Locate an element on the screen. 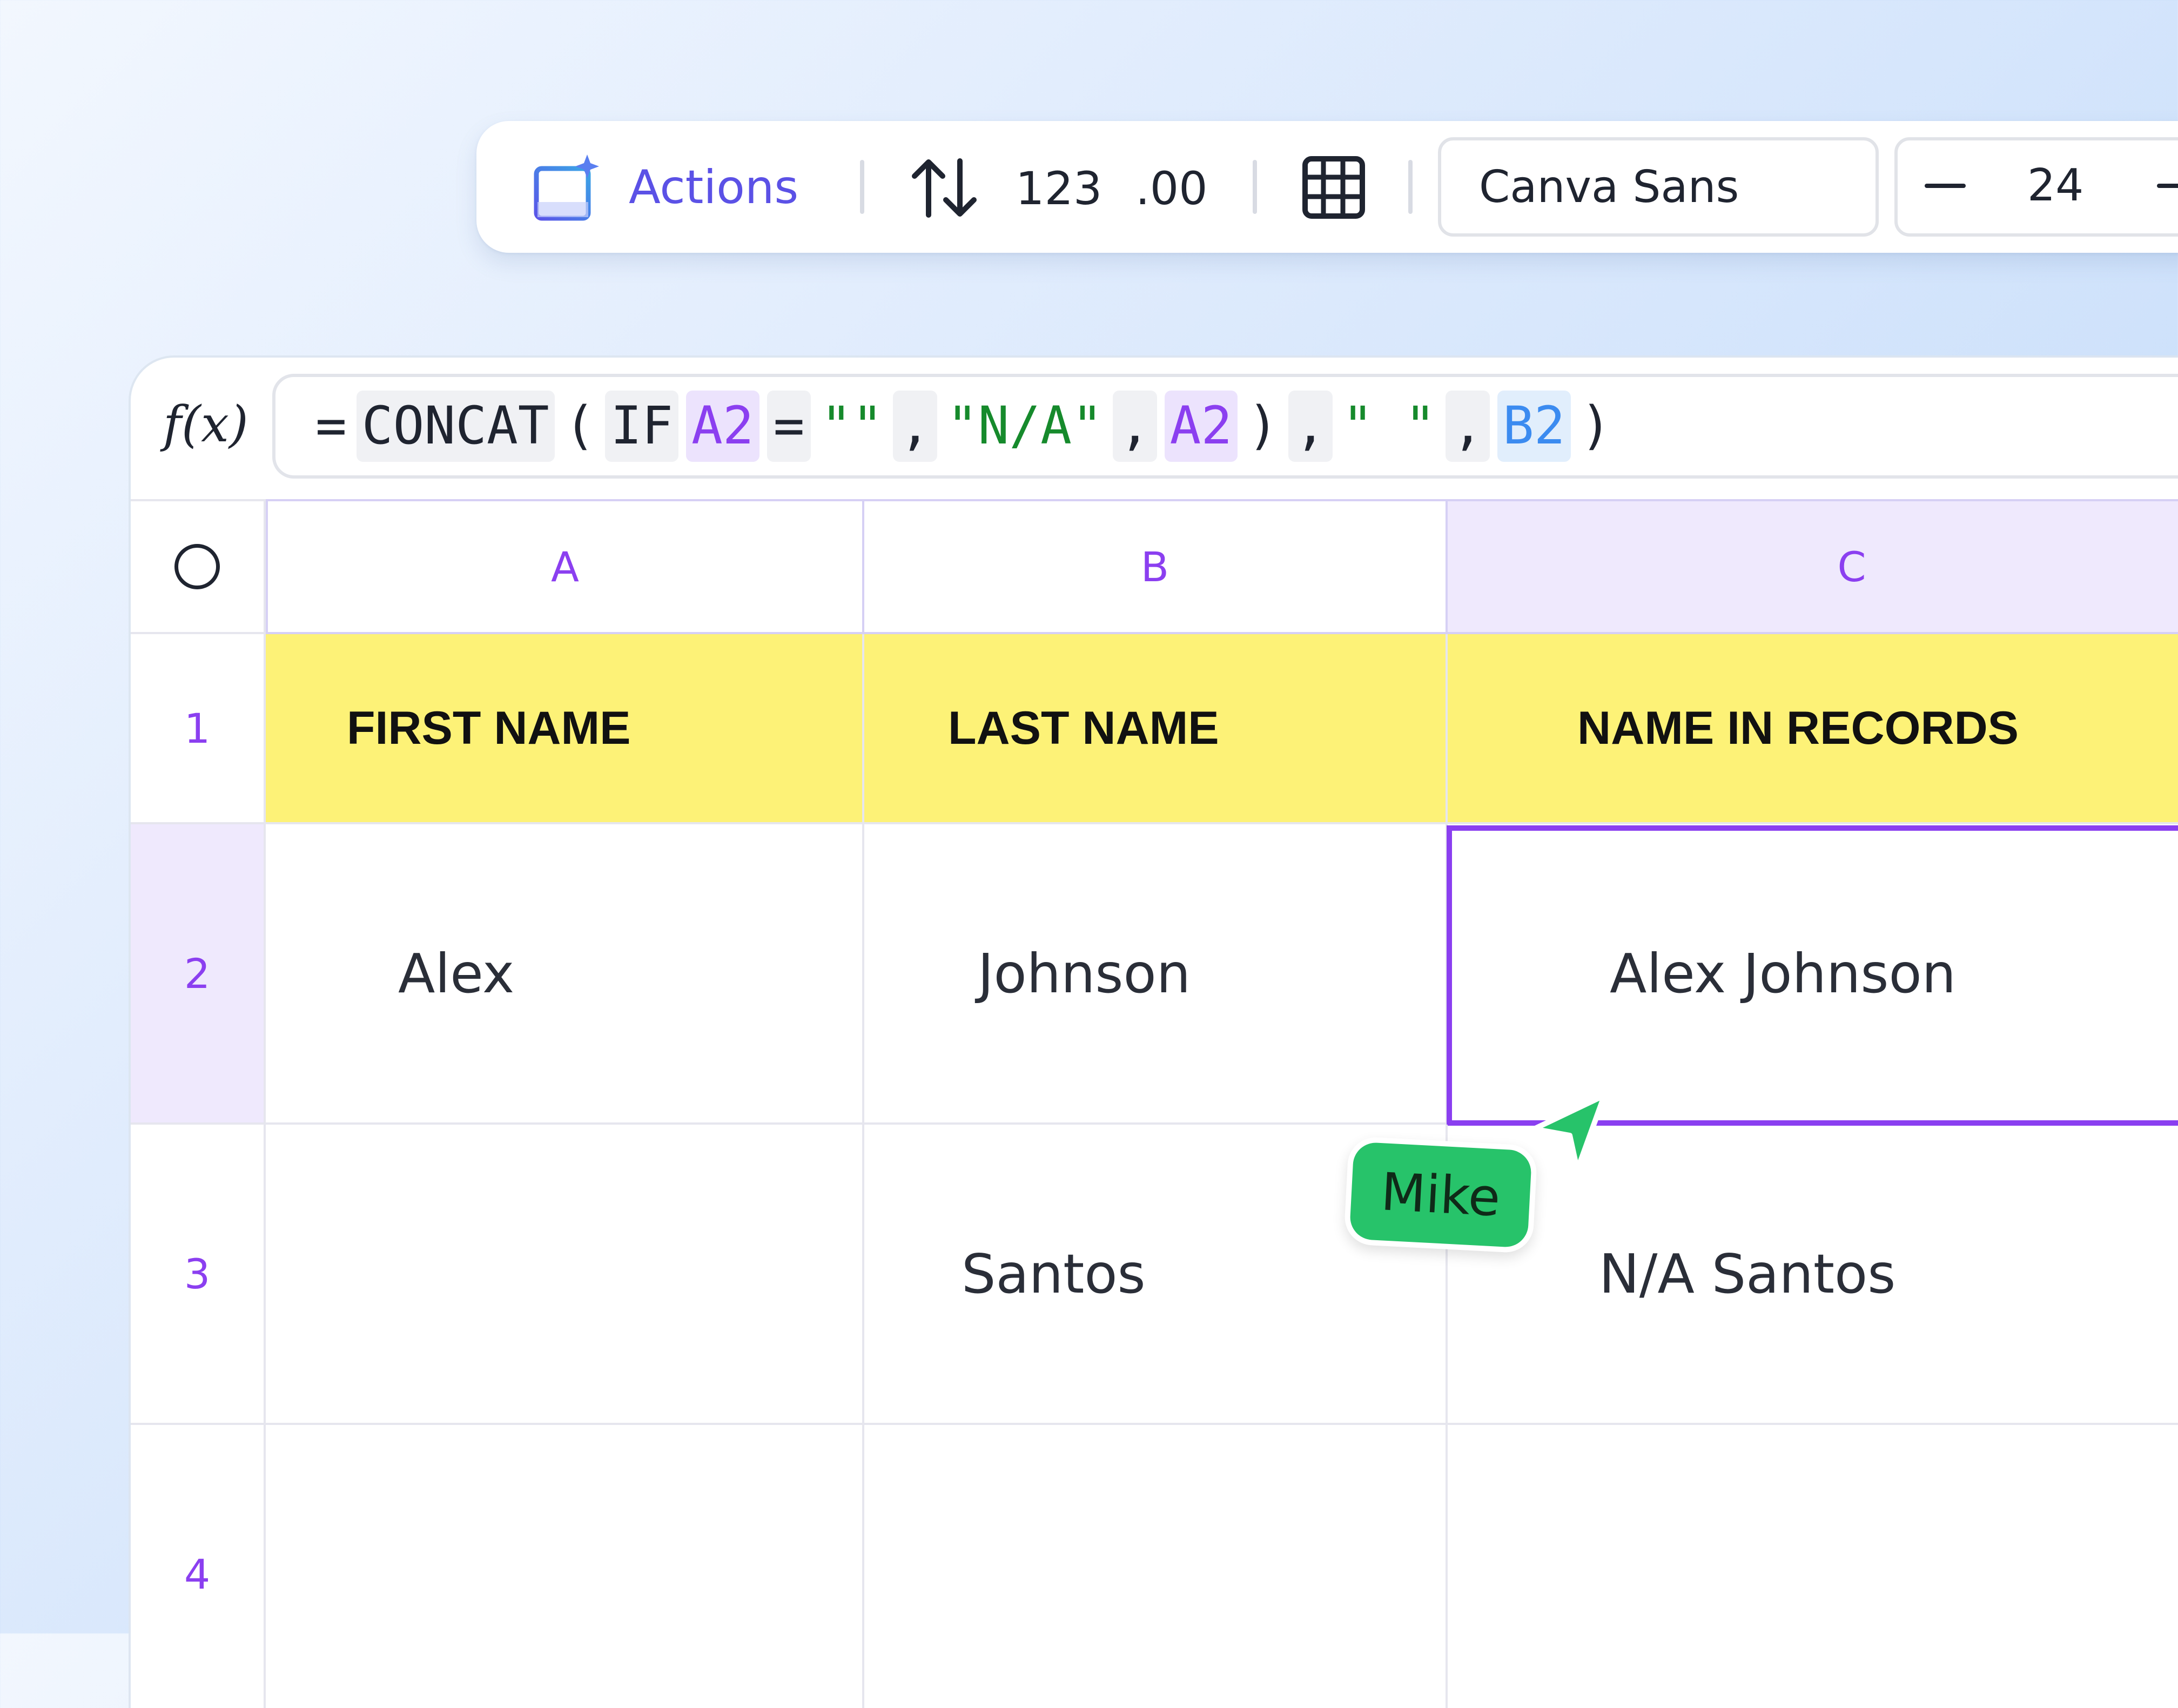  decimal-format-button: .00 is located at coordinates (1171, 188).